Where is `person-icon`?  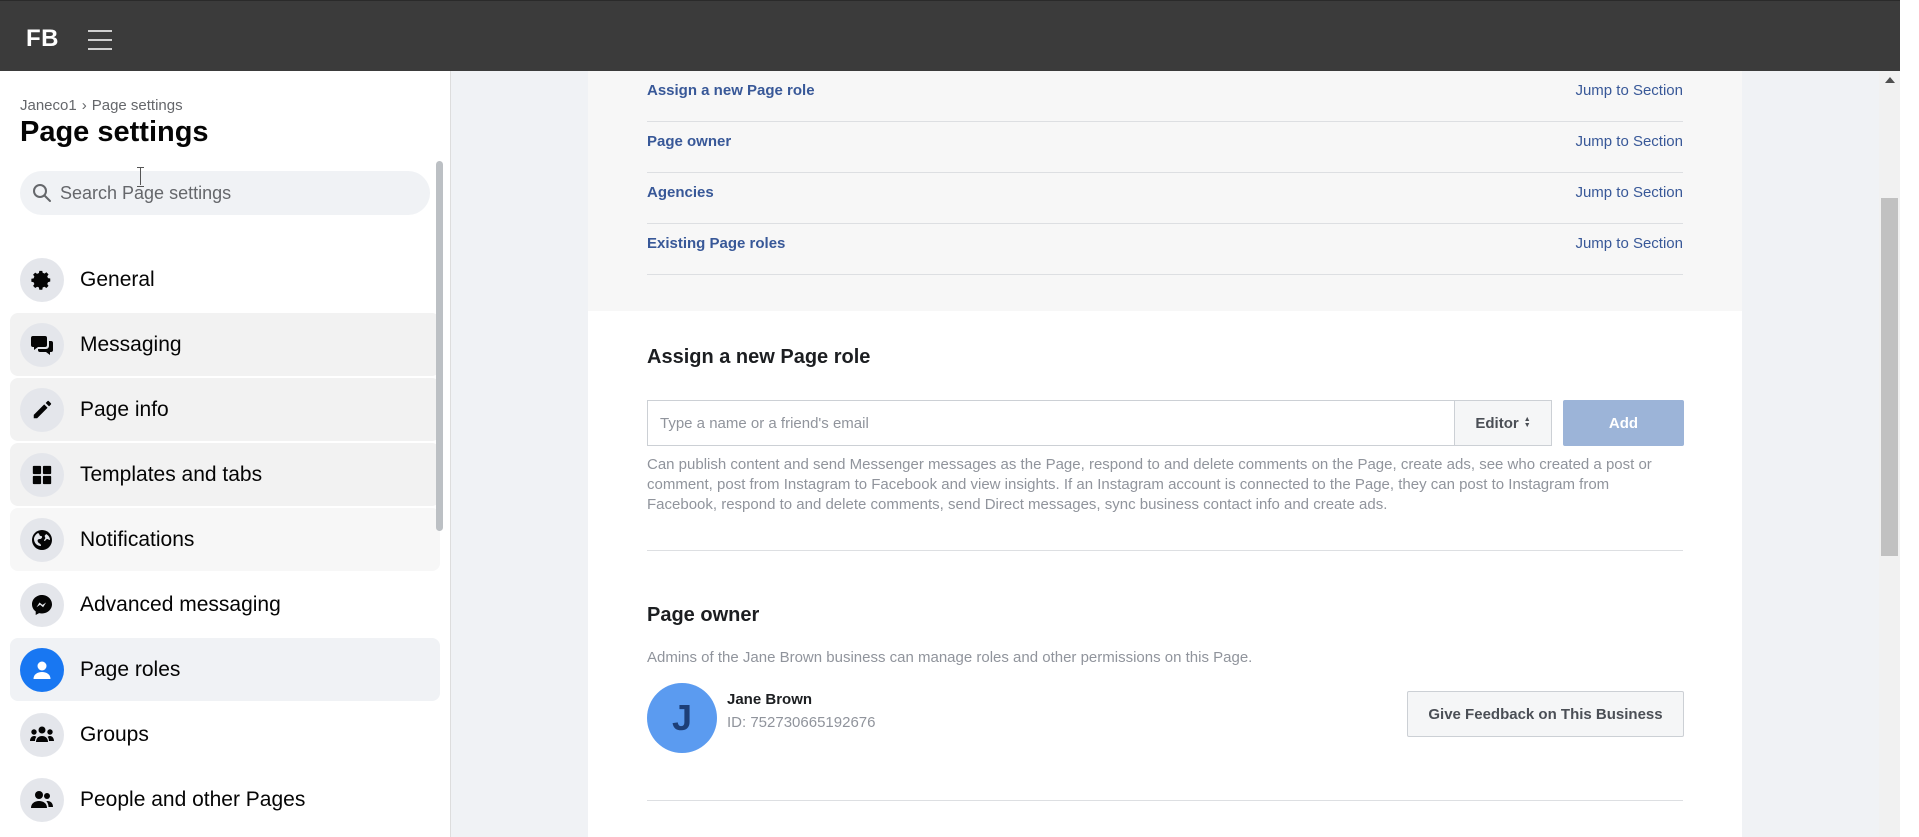 person-icon is located at coordinates (42, 669).